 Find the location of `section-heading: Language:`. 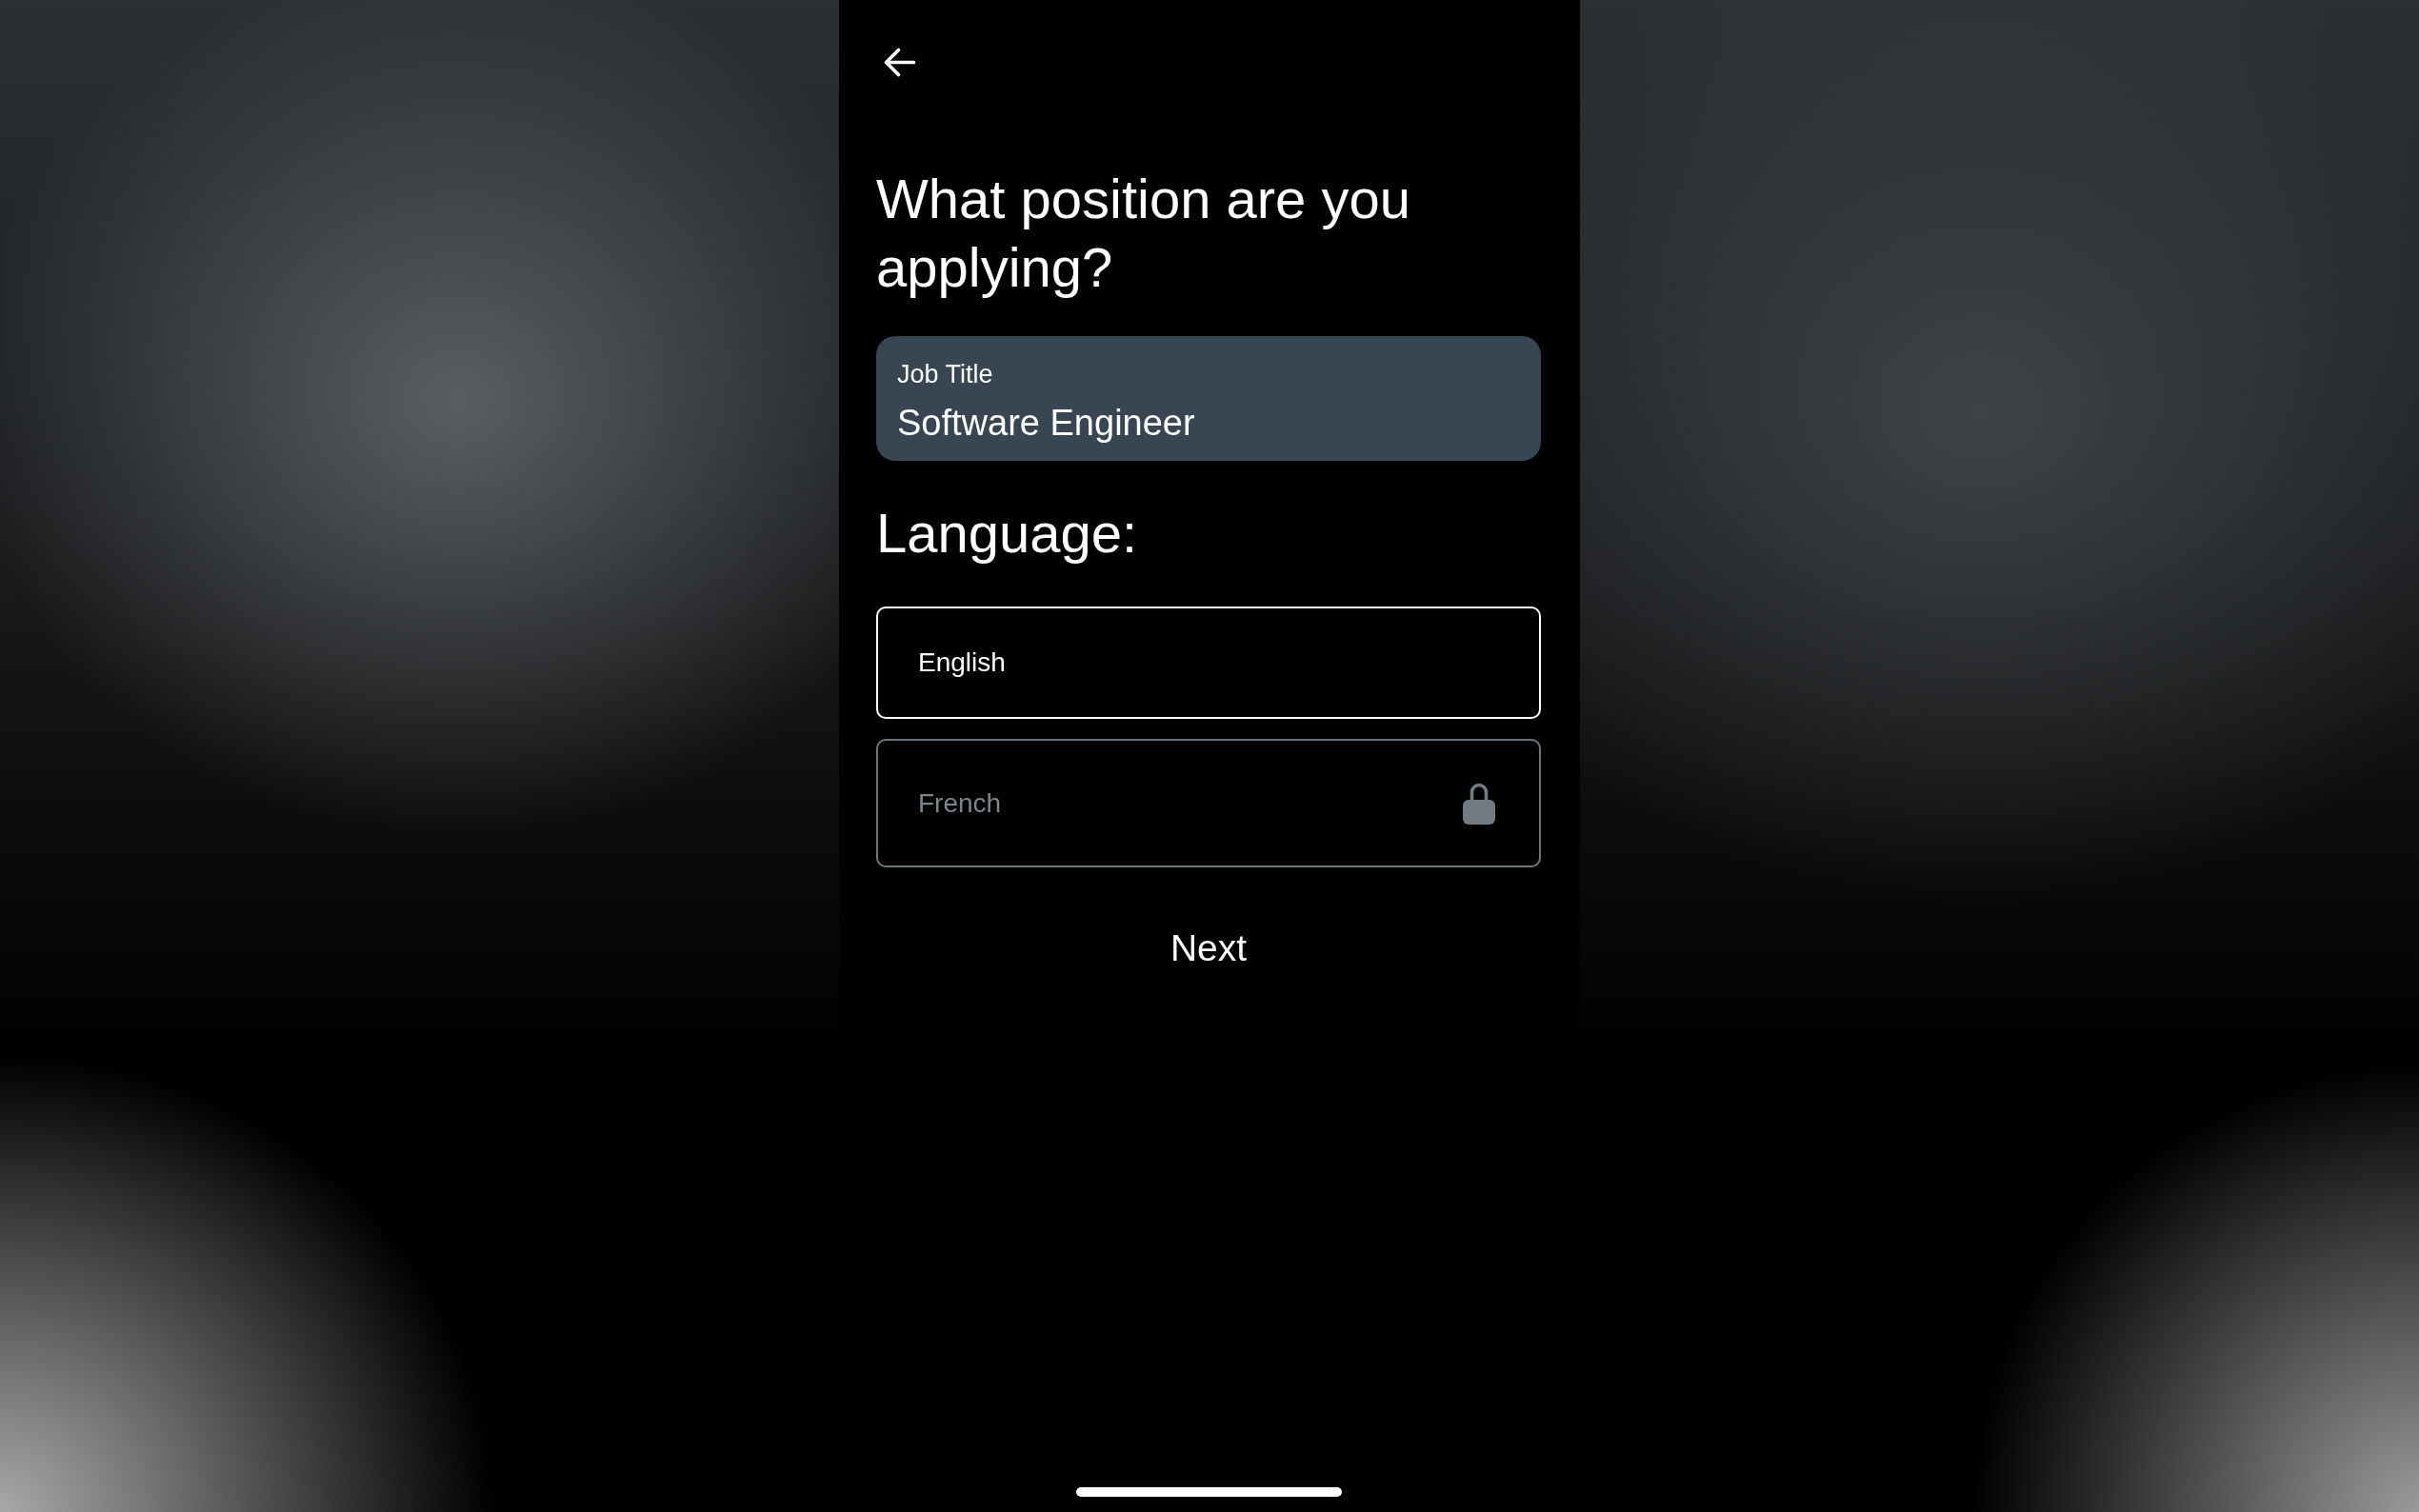

section-heading: Language: is located at coordinates (1007, 533).